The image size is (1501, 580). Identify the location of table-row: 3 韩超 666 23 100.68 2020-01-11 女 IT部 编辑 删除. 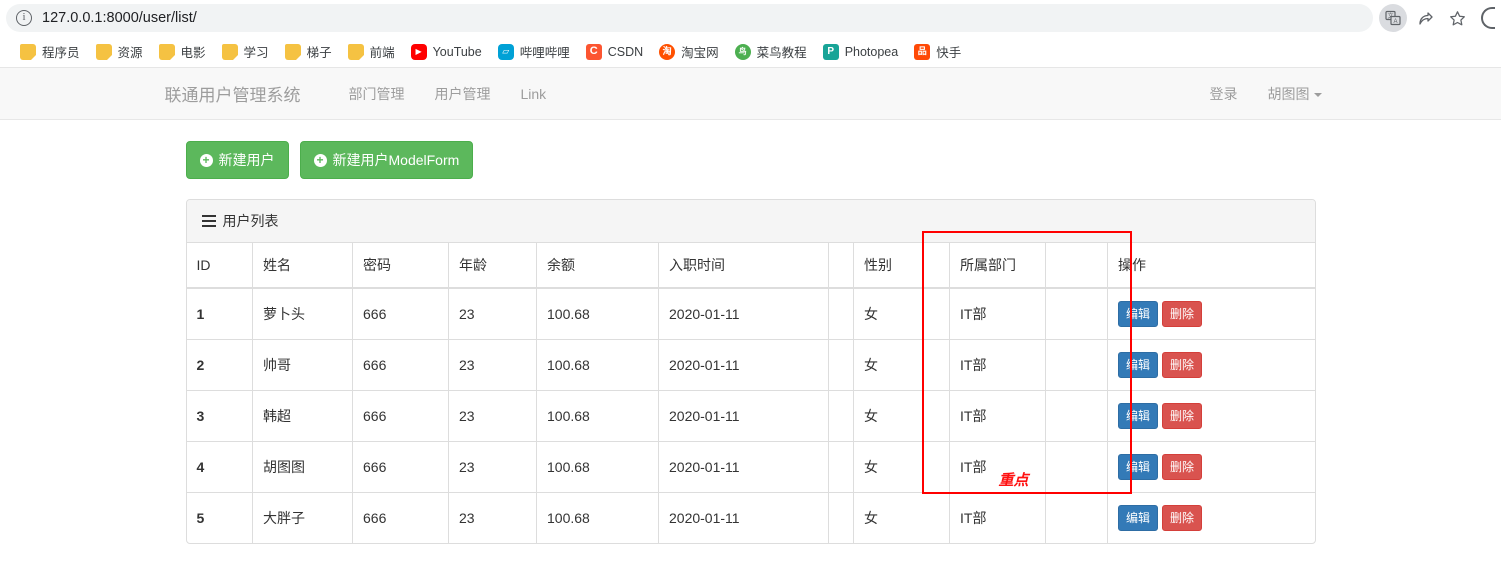
(750, 416).